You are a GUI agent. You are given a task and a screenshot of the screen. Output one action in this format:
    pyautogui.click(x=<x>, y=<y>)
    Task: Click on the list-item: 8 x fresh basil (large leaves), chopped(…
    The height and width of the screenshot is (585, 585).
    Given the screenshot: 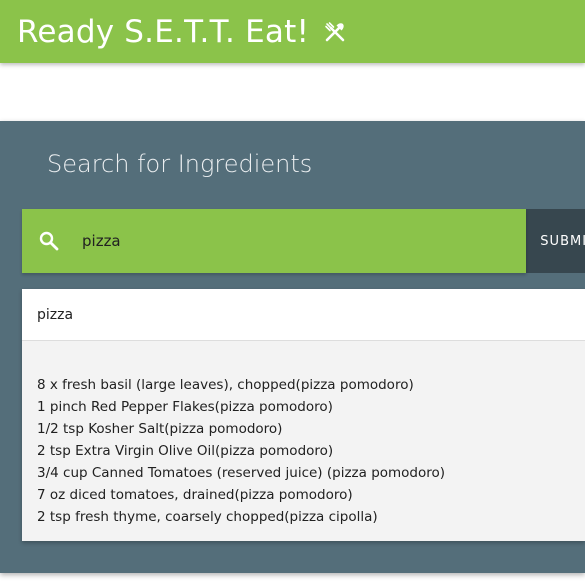 What is the action you would take?
    pyautogui.click(x=311, y=385)
    